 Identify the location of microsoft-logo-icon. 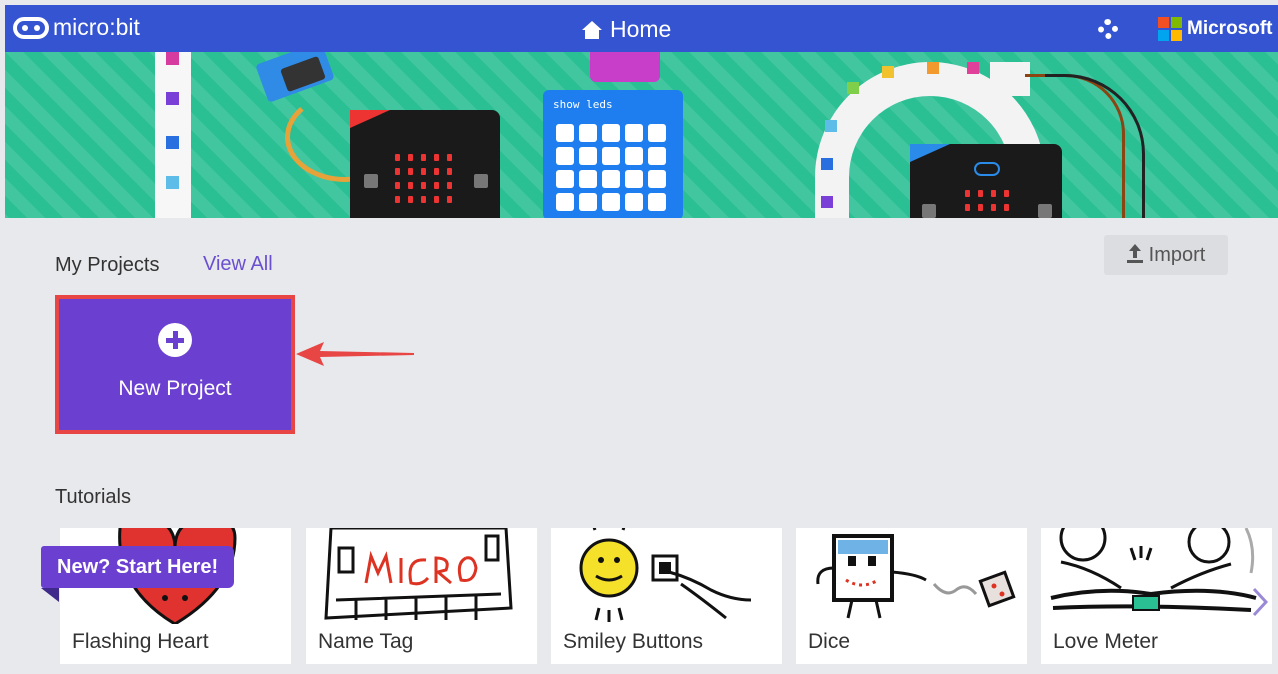
(1170, 29).